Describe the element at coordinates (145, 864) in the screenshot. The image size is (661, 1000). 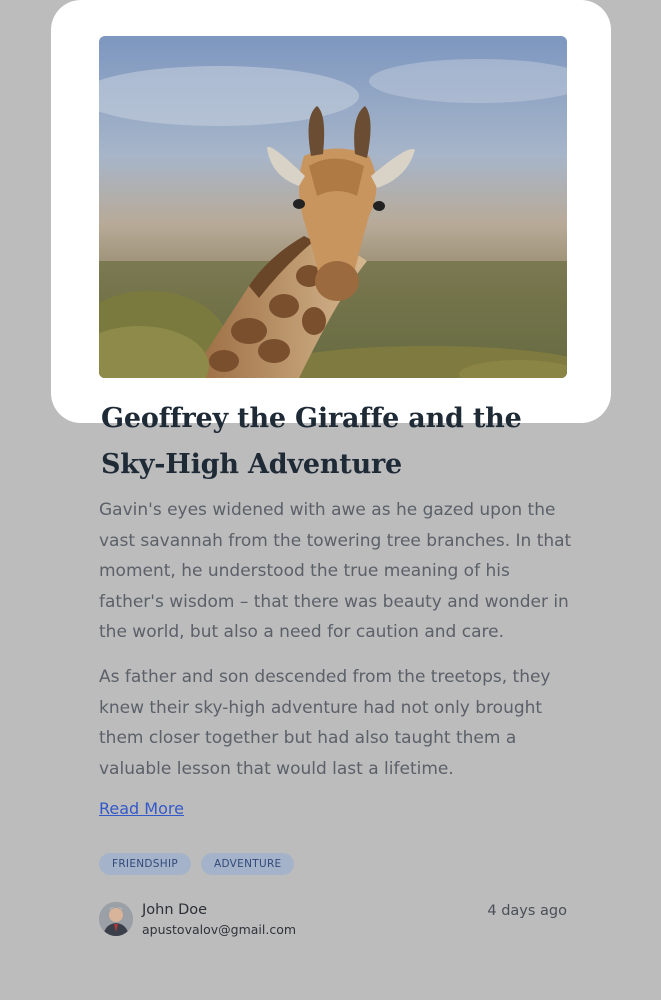
I see `tag-friendship: FRIENDSHIP` at that location.